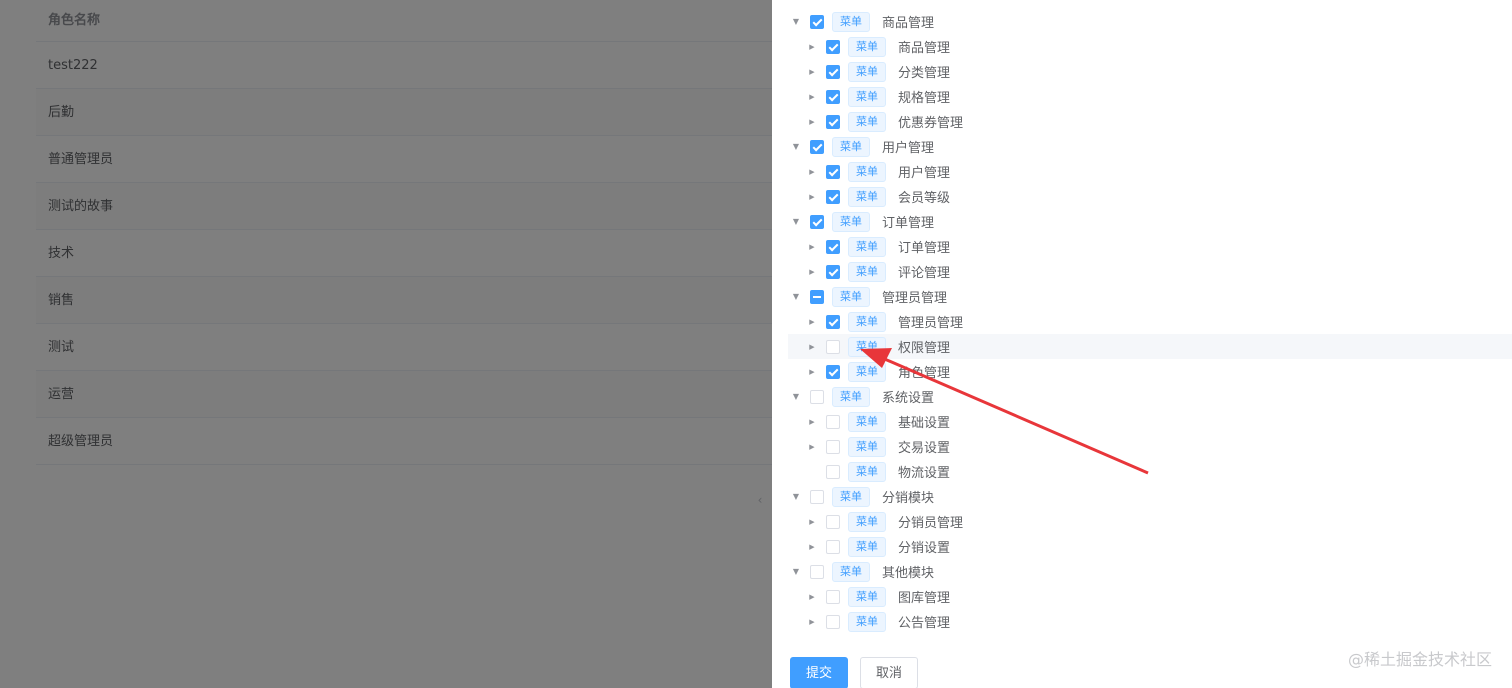 This screenshot has width=1512, height=688. What do you see at coordinates (1150, 546) in the screenshot?
I see `tree-node: 菜单分销设置` at bounding box center [1150, 546].